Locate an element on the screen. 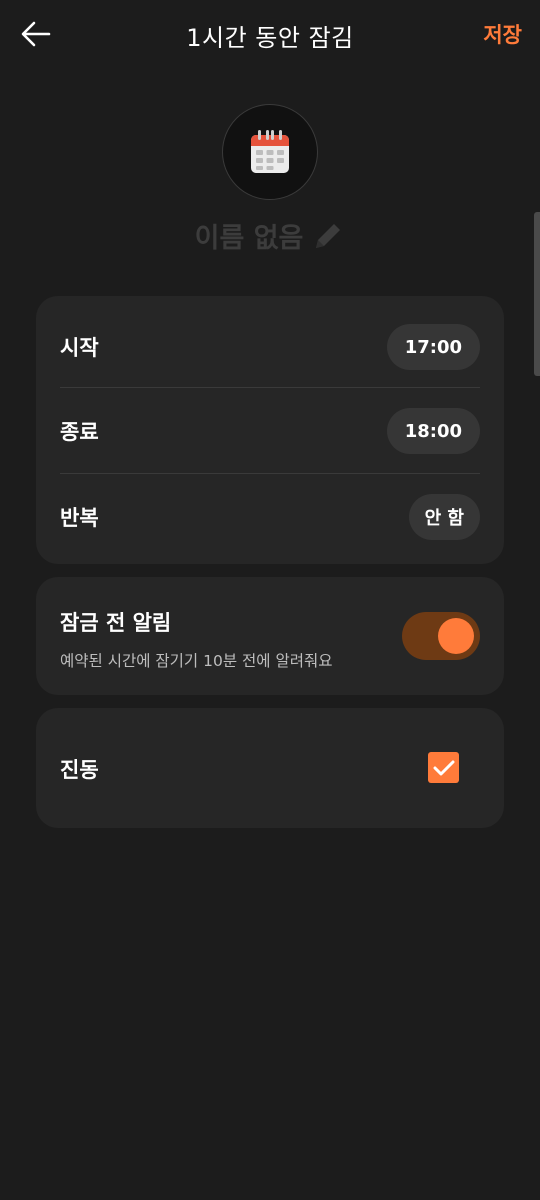 The image size is (540, 1200). schedule-name-row: 이름 없음 is located at coordinates (270, 235).